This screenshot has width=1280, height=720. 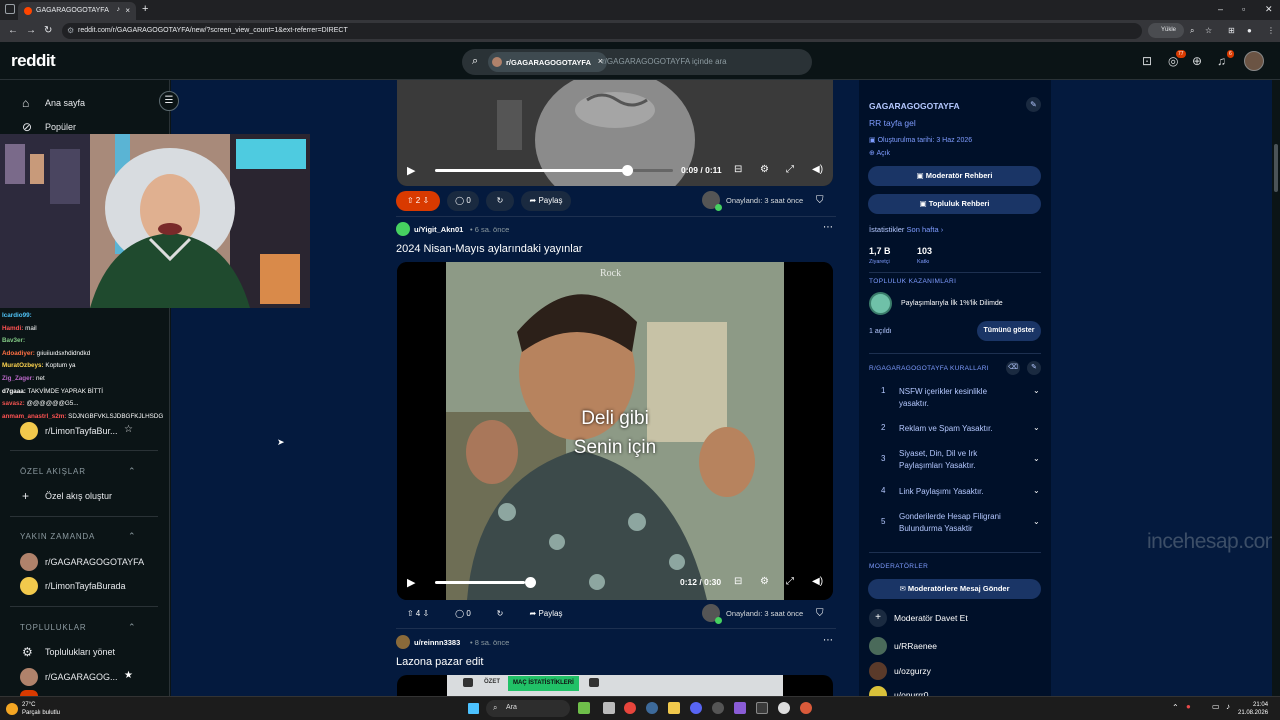 What do you see at coordinates (615, 685) in the screenshot?
I see `post3-media: ÖZET MAÇ İSTATİSTİKLERİ` at bounding box center [615, 685].